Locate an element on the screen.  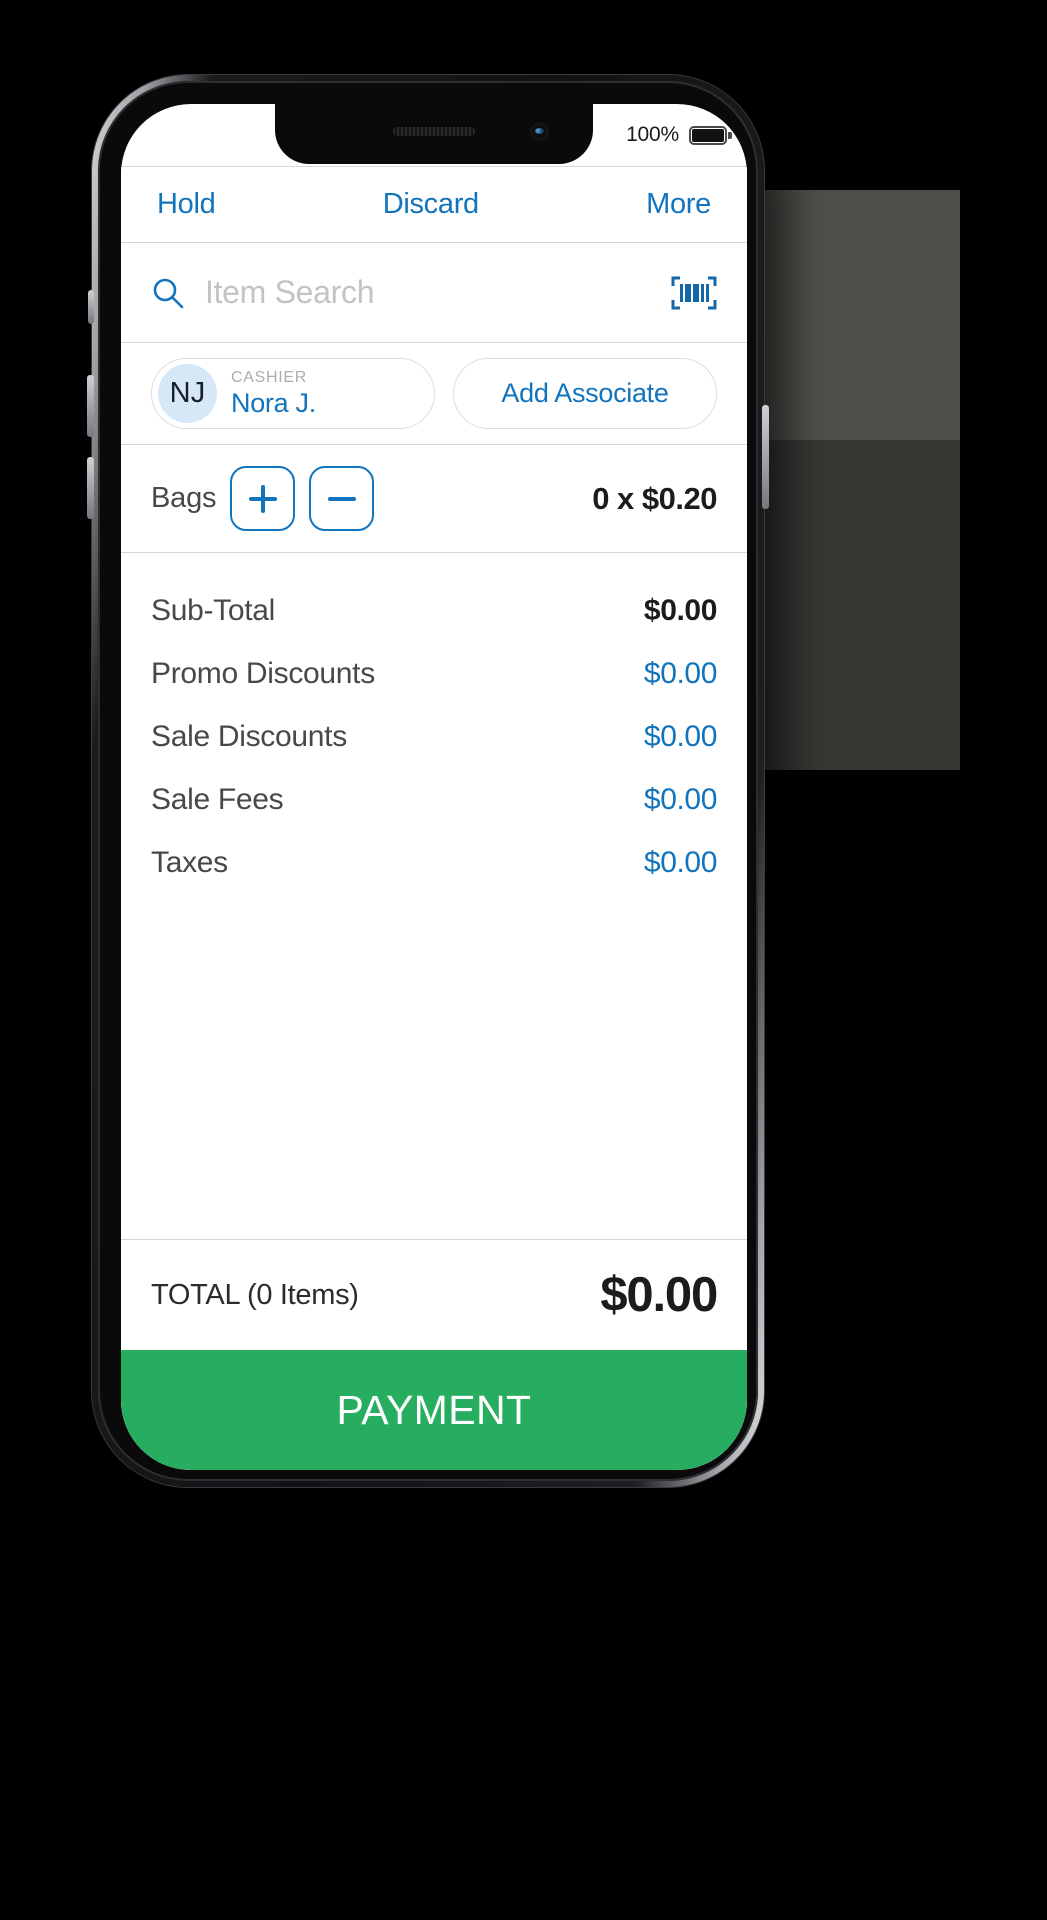
grand-total-row: TOTAL (0 Items) $0.00 is located at coordinates (434, 1295).